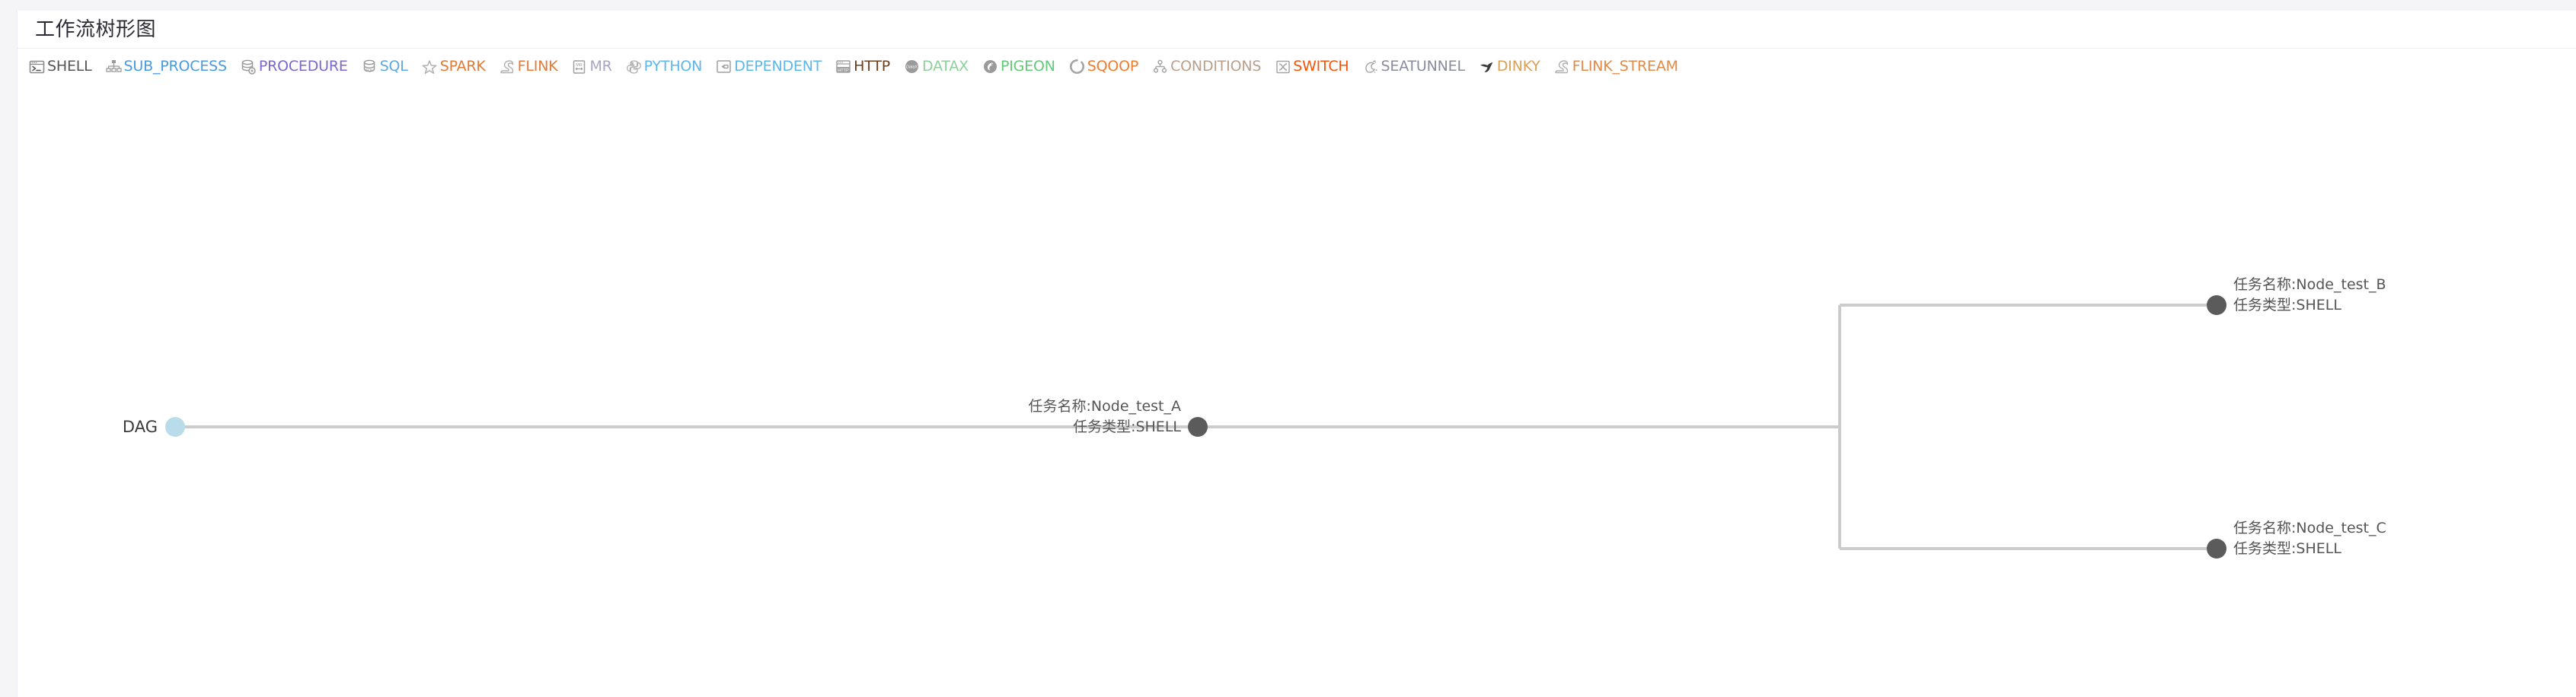 The height and width of the screenshot is (697, 2576). What do you see at coordinates (2216, 305) in the screenshot?
I see `node-b-circle` at bounding box center [2216, 305].